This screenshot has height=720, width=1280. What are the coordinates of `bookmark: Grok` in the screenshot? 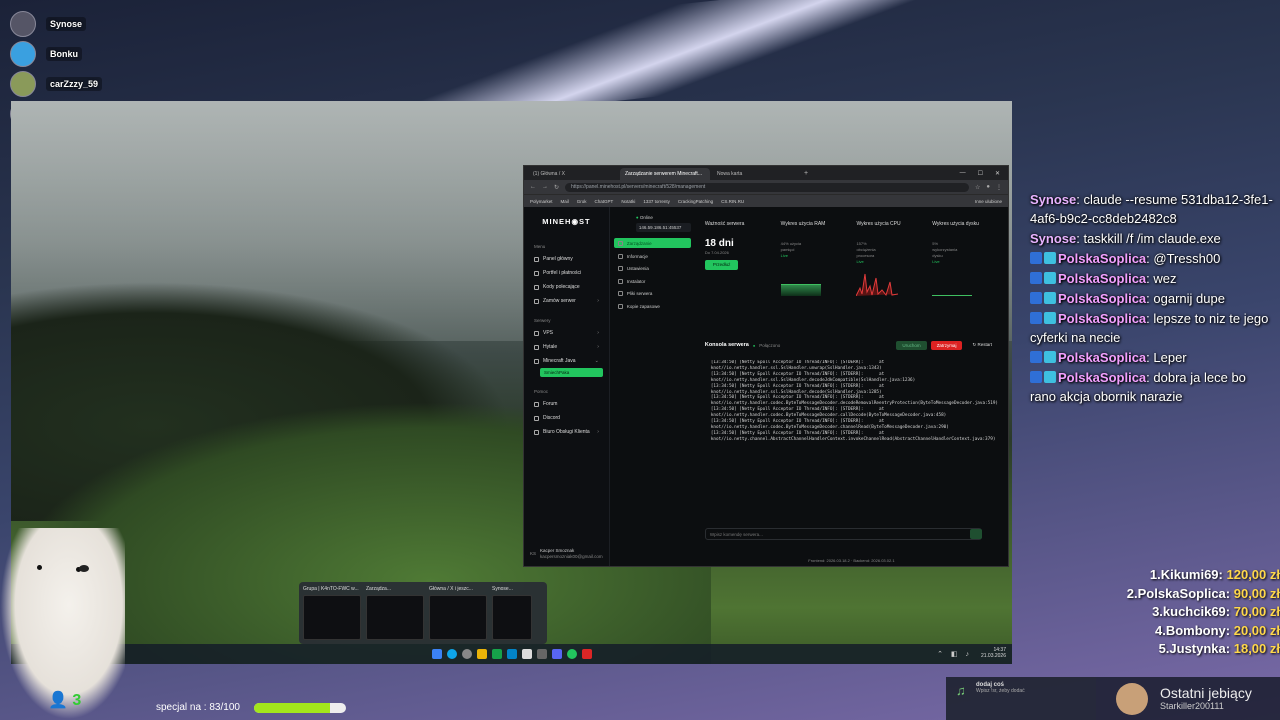 It's located at (582, 201).